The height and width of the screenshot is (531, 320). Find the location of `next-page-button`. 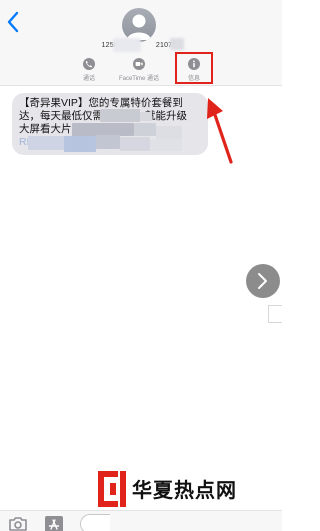

next-page-button is located at coordinates (263, 281).